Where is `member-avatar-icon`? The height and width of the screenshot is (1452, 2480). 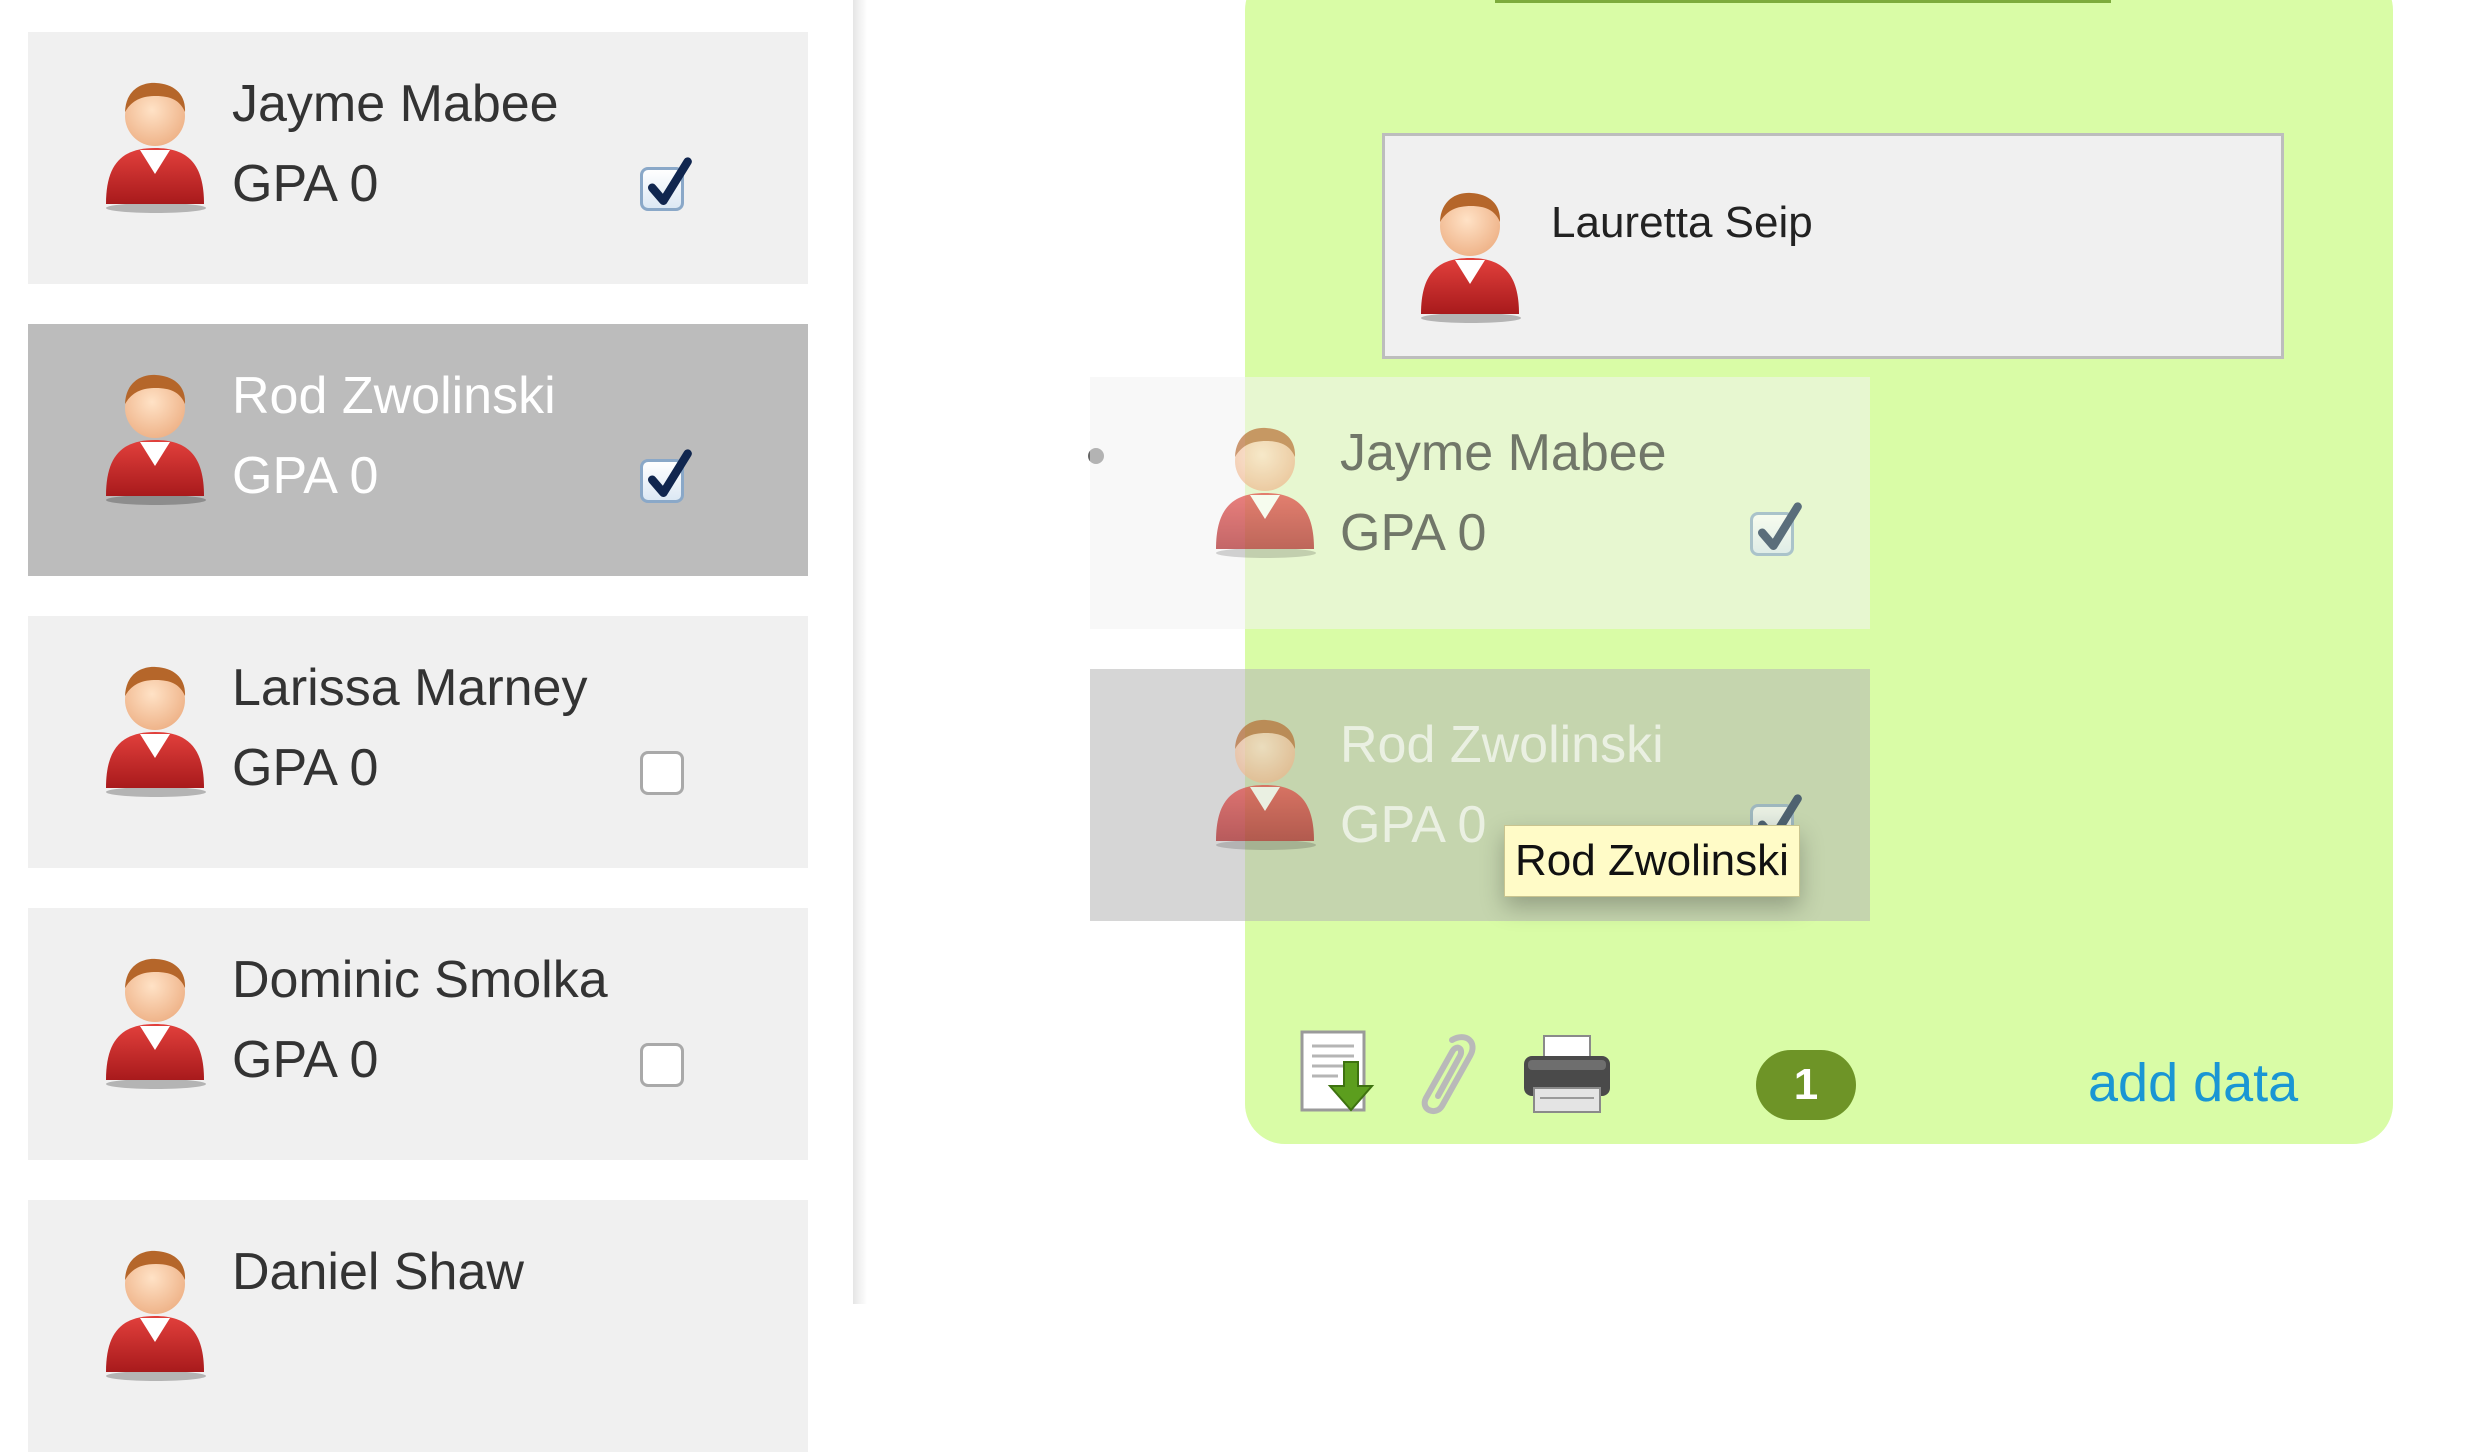 member-avatar-icon is located at coordinates (1470, 254).